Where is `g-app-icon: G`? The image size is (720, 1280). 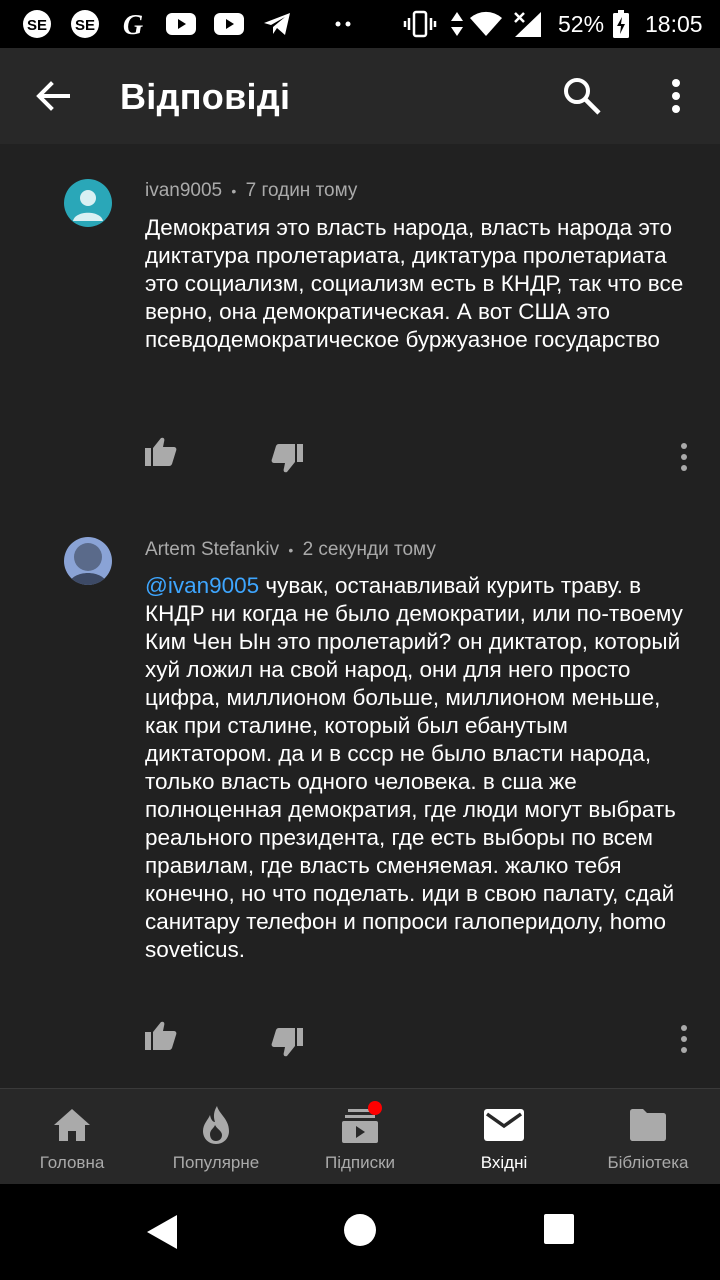
g-app-icon: G is located at coordinates (133, 24).